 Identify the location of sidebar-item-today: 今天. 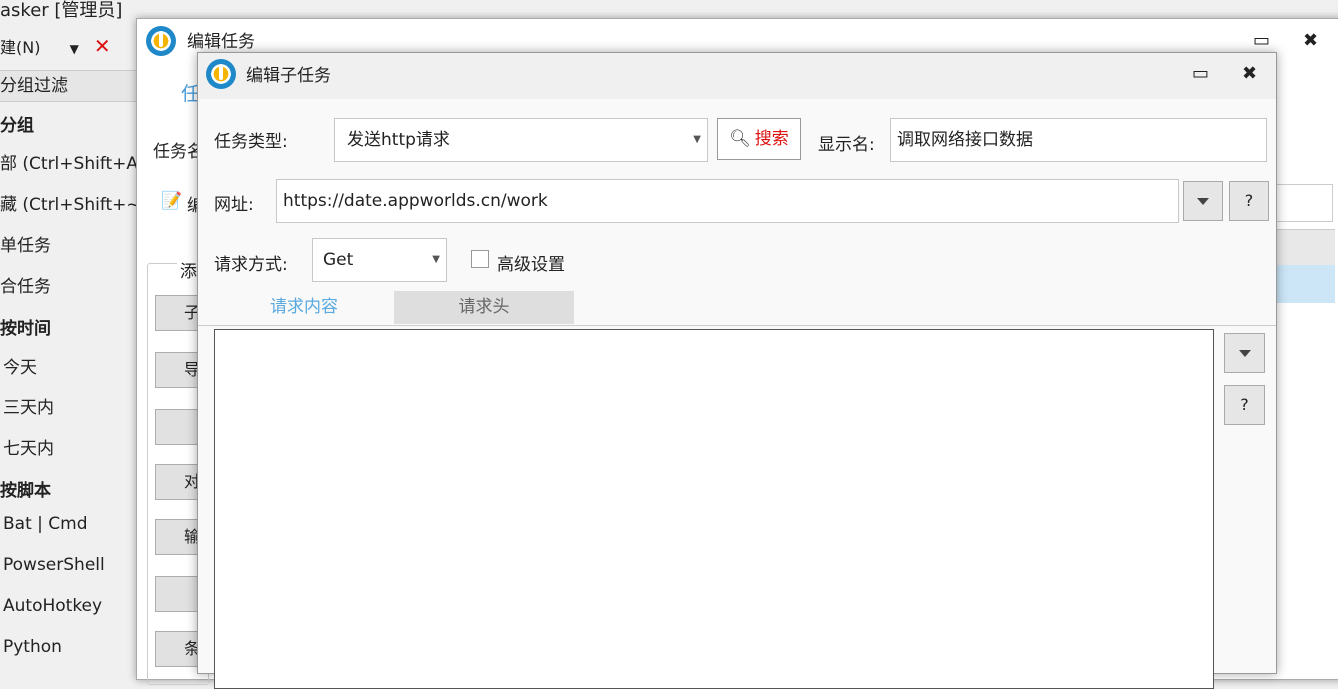
(20, 365).